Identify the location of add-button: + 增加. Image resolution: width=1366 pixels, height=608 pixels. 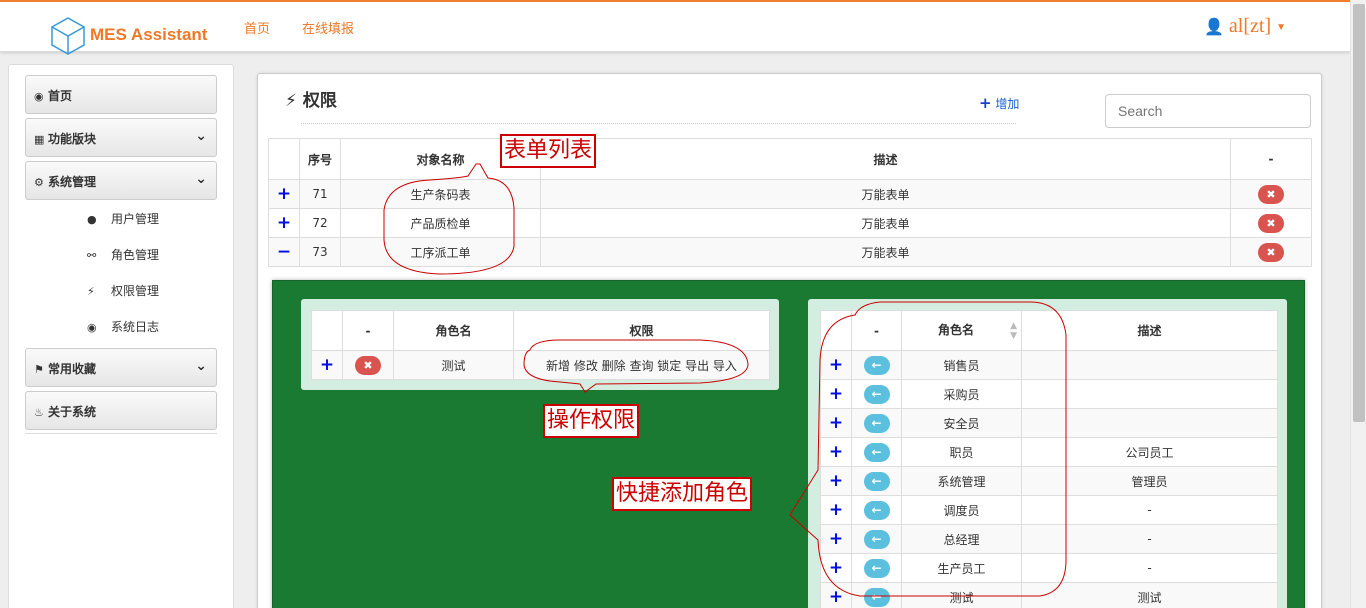
(999, 103).